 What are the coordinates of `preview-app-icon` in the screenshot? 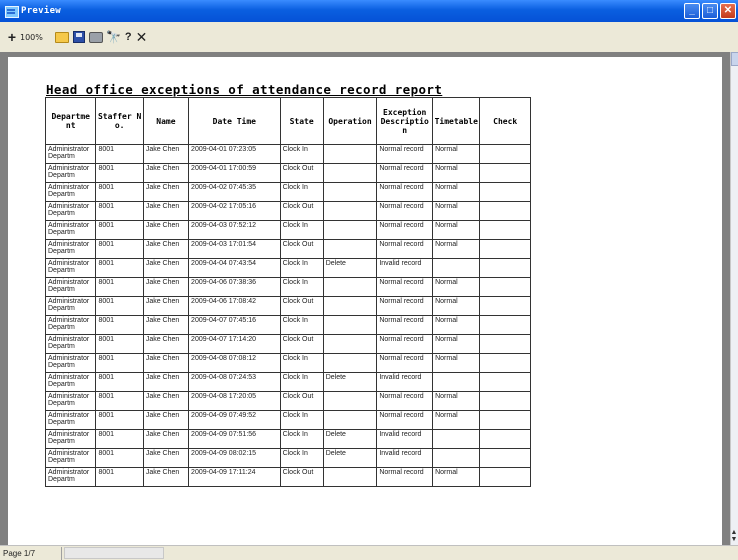 It's located at (11, 11).